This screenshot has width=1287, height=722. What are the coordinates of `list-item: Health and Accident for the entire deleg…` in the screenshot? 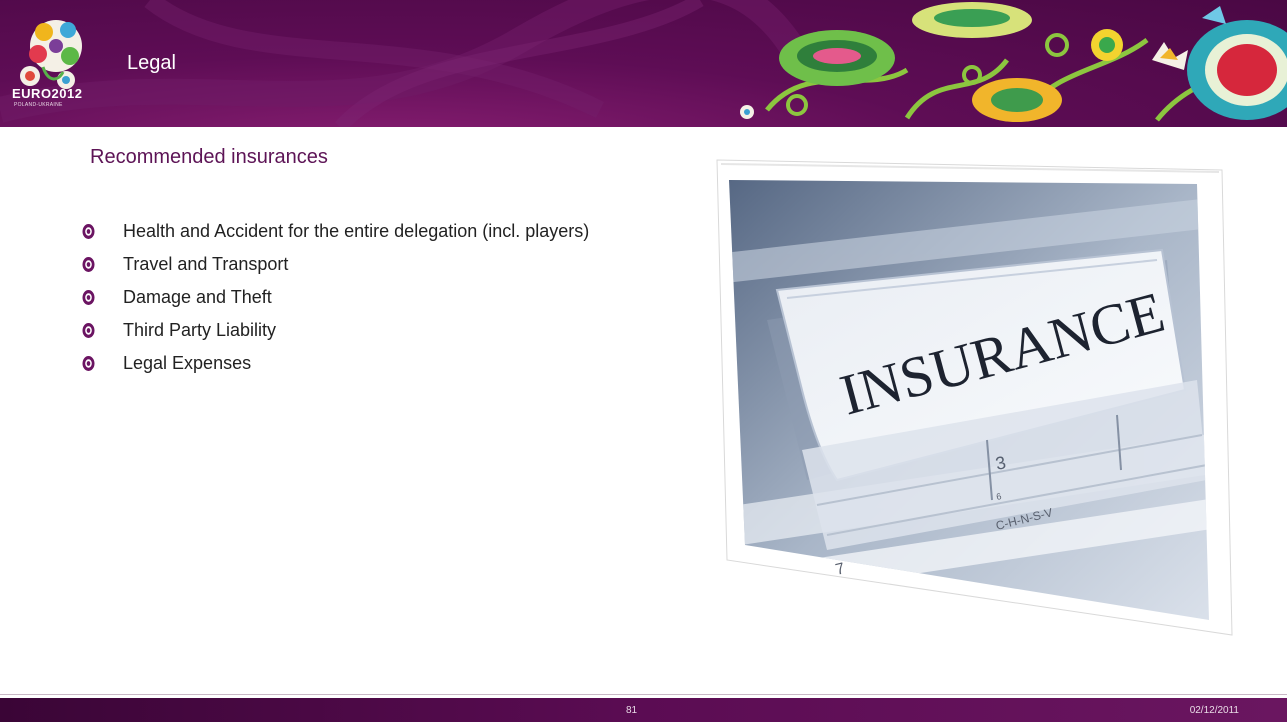 It's located at (362, 231).